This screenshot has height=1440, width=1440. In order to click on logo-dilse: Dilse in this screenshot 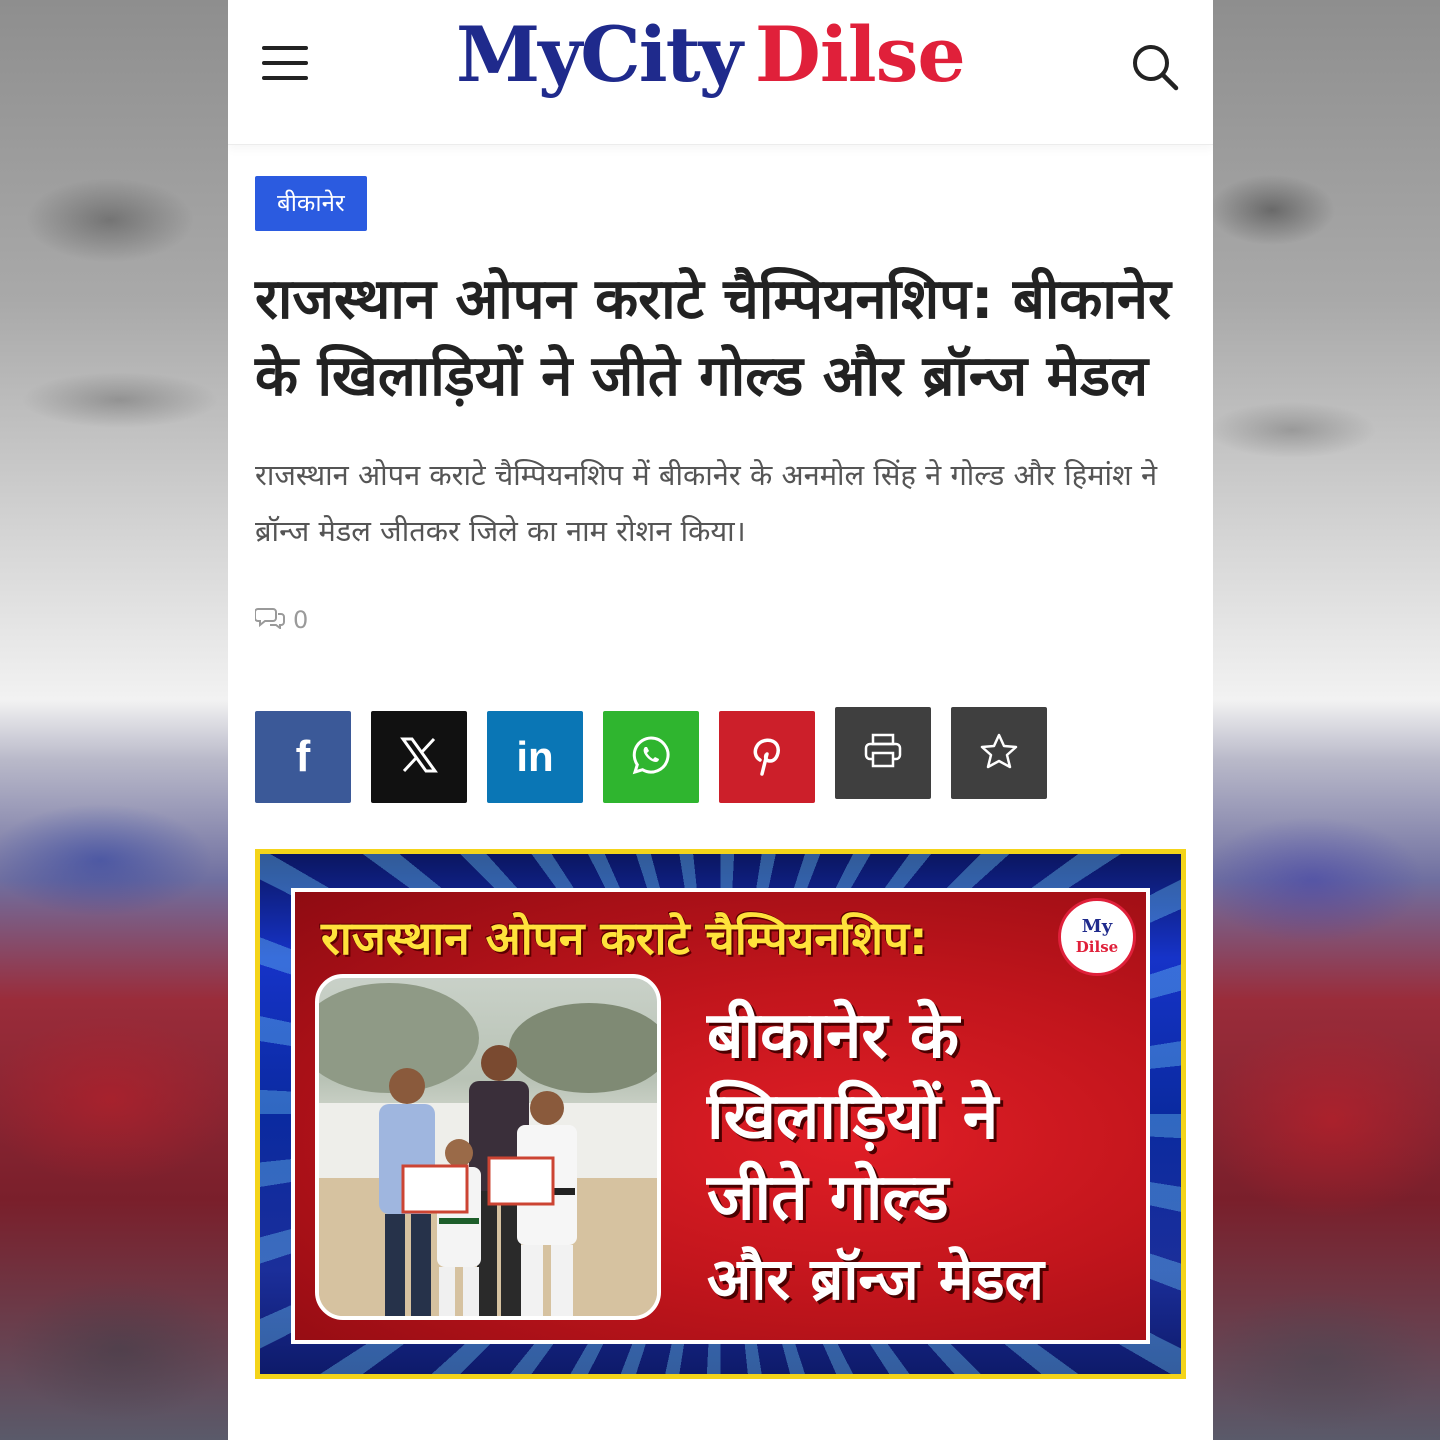, I will do `click(860, 54)`.